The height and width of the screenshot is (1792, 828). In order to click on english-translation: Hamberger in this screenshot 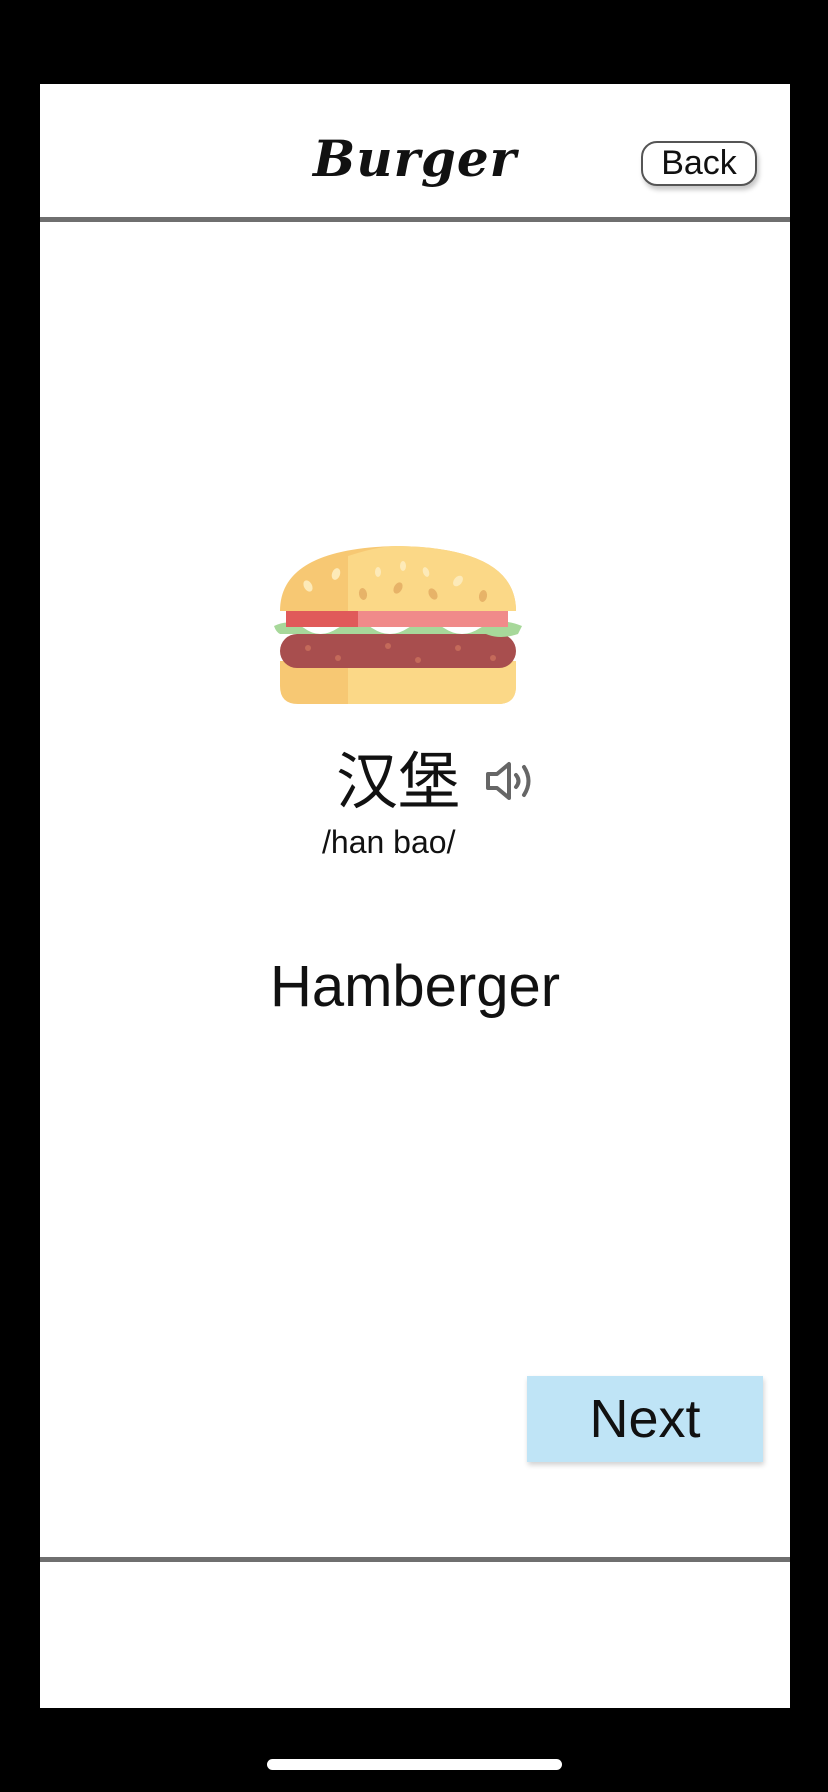, I will do `click(415, 986)`.